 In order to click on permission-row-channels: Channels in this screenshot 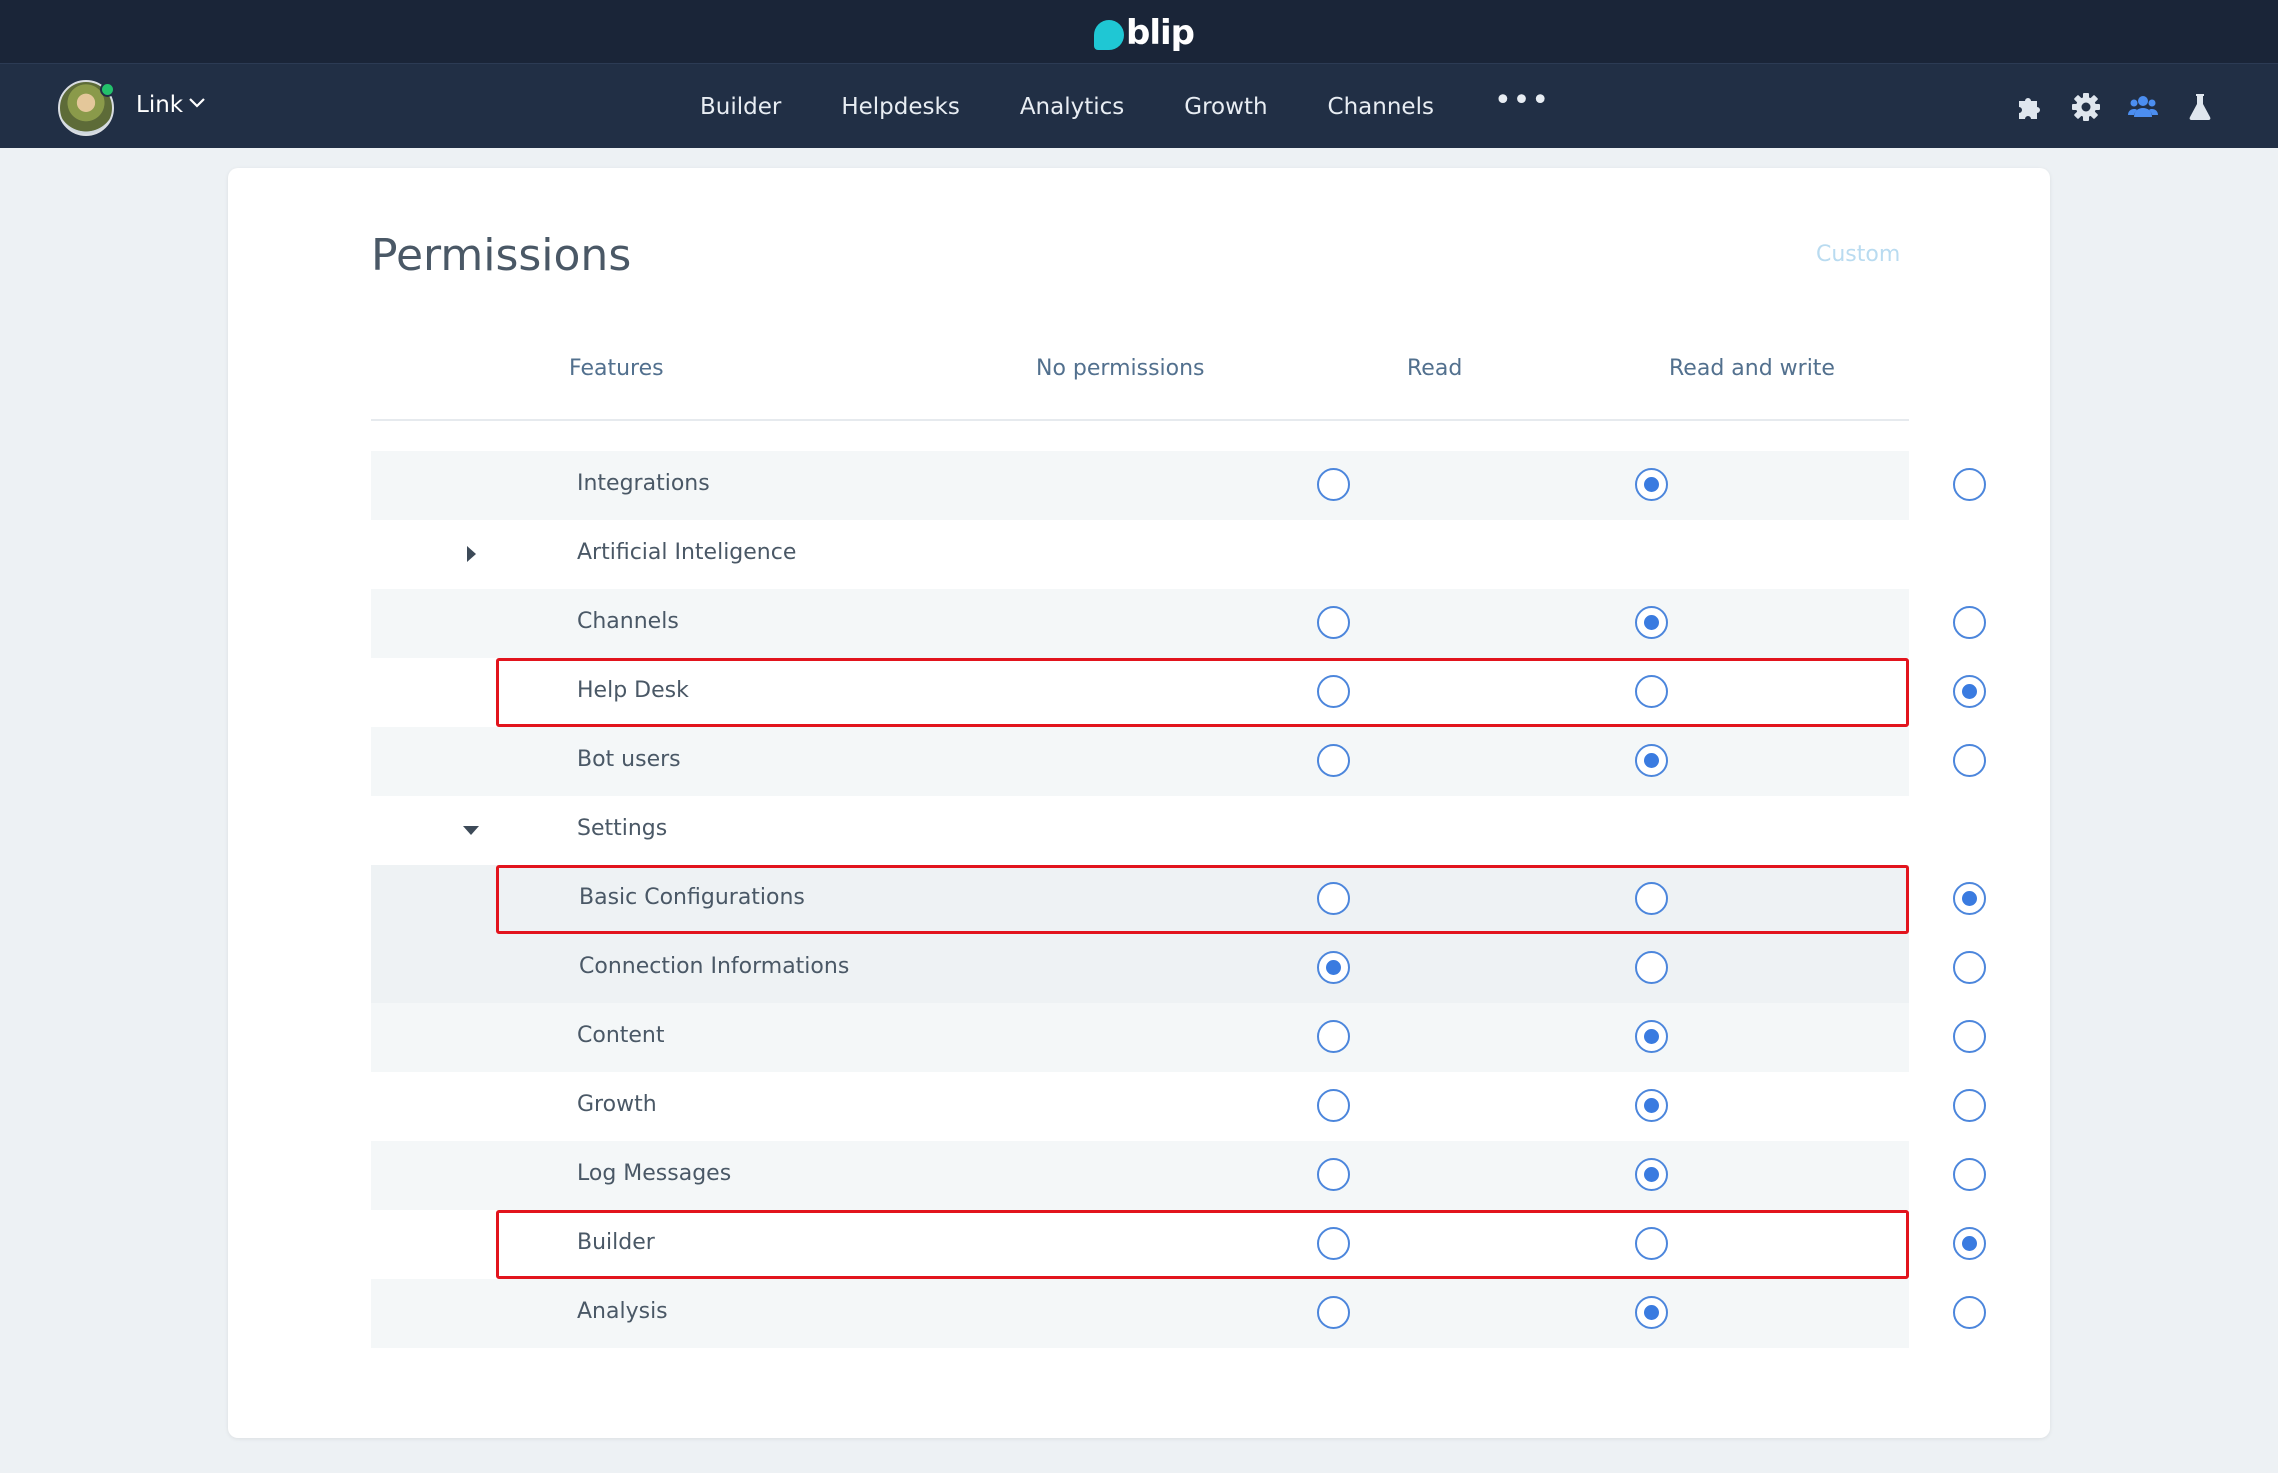, I will do `click(1178, 623)`.